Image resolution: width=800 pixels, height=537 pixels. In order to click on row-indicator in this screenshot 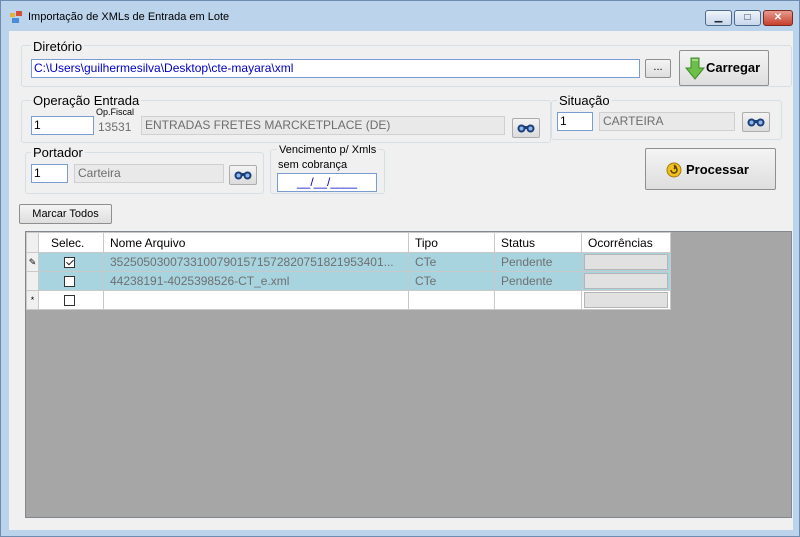, I will do `click(32, 281)`.